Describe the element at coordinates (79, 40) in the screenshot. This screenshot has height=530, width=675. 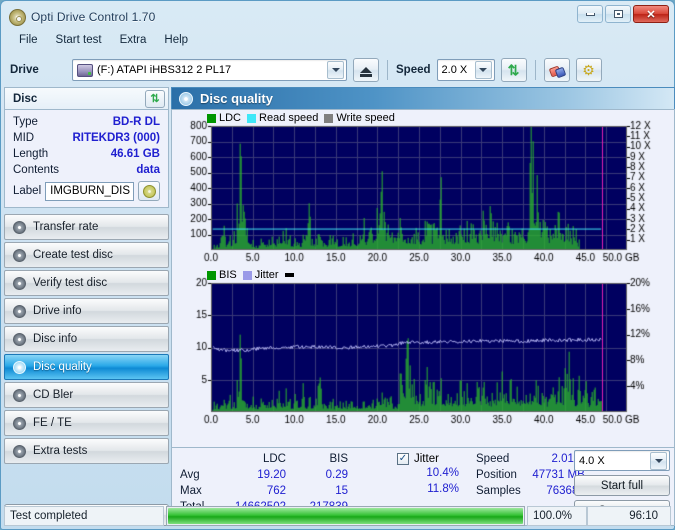
I see `menu-item-start-test: Start test` at that location.